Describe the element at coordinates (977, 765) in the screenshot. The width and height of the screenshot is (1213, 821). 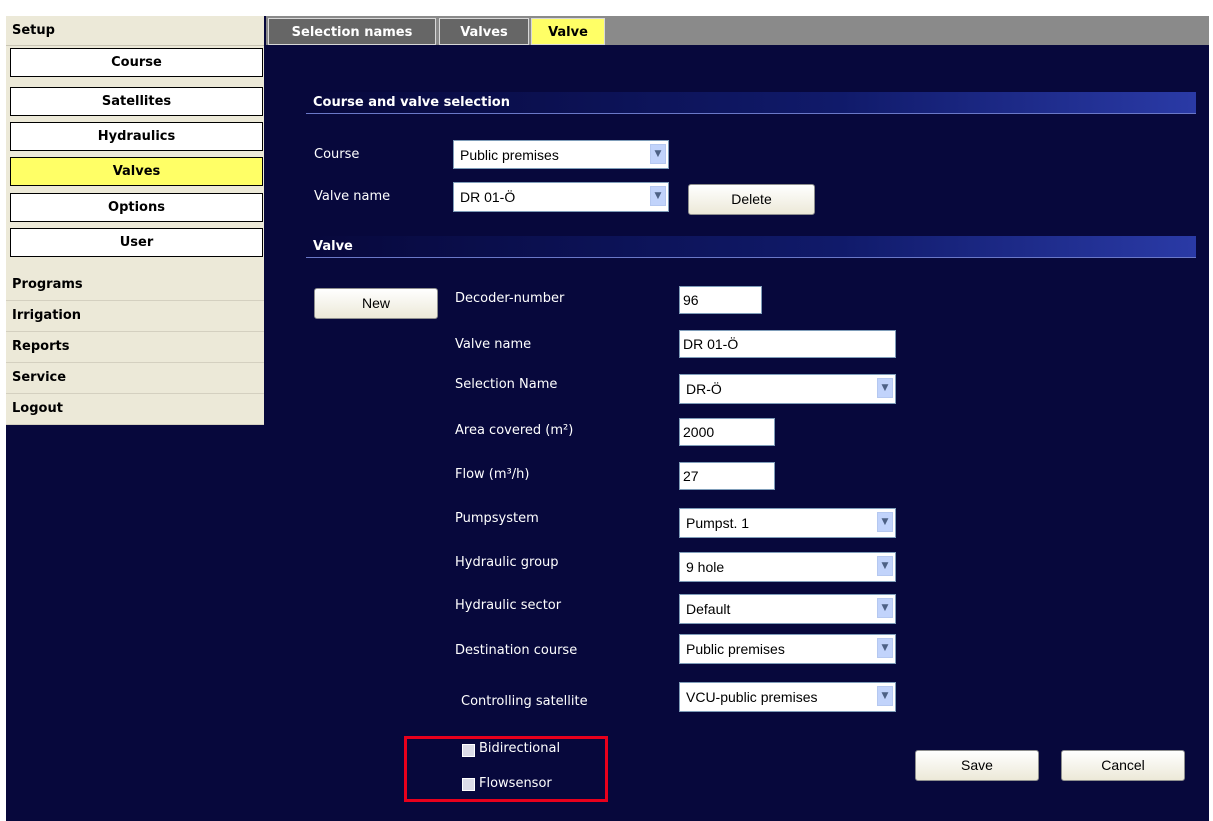
I see `save-button: Save` at that location.